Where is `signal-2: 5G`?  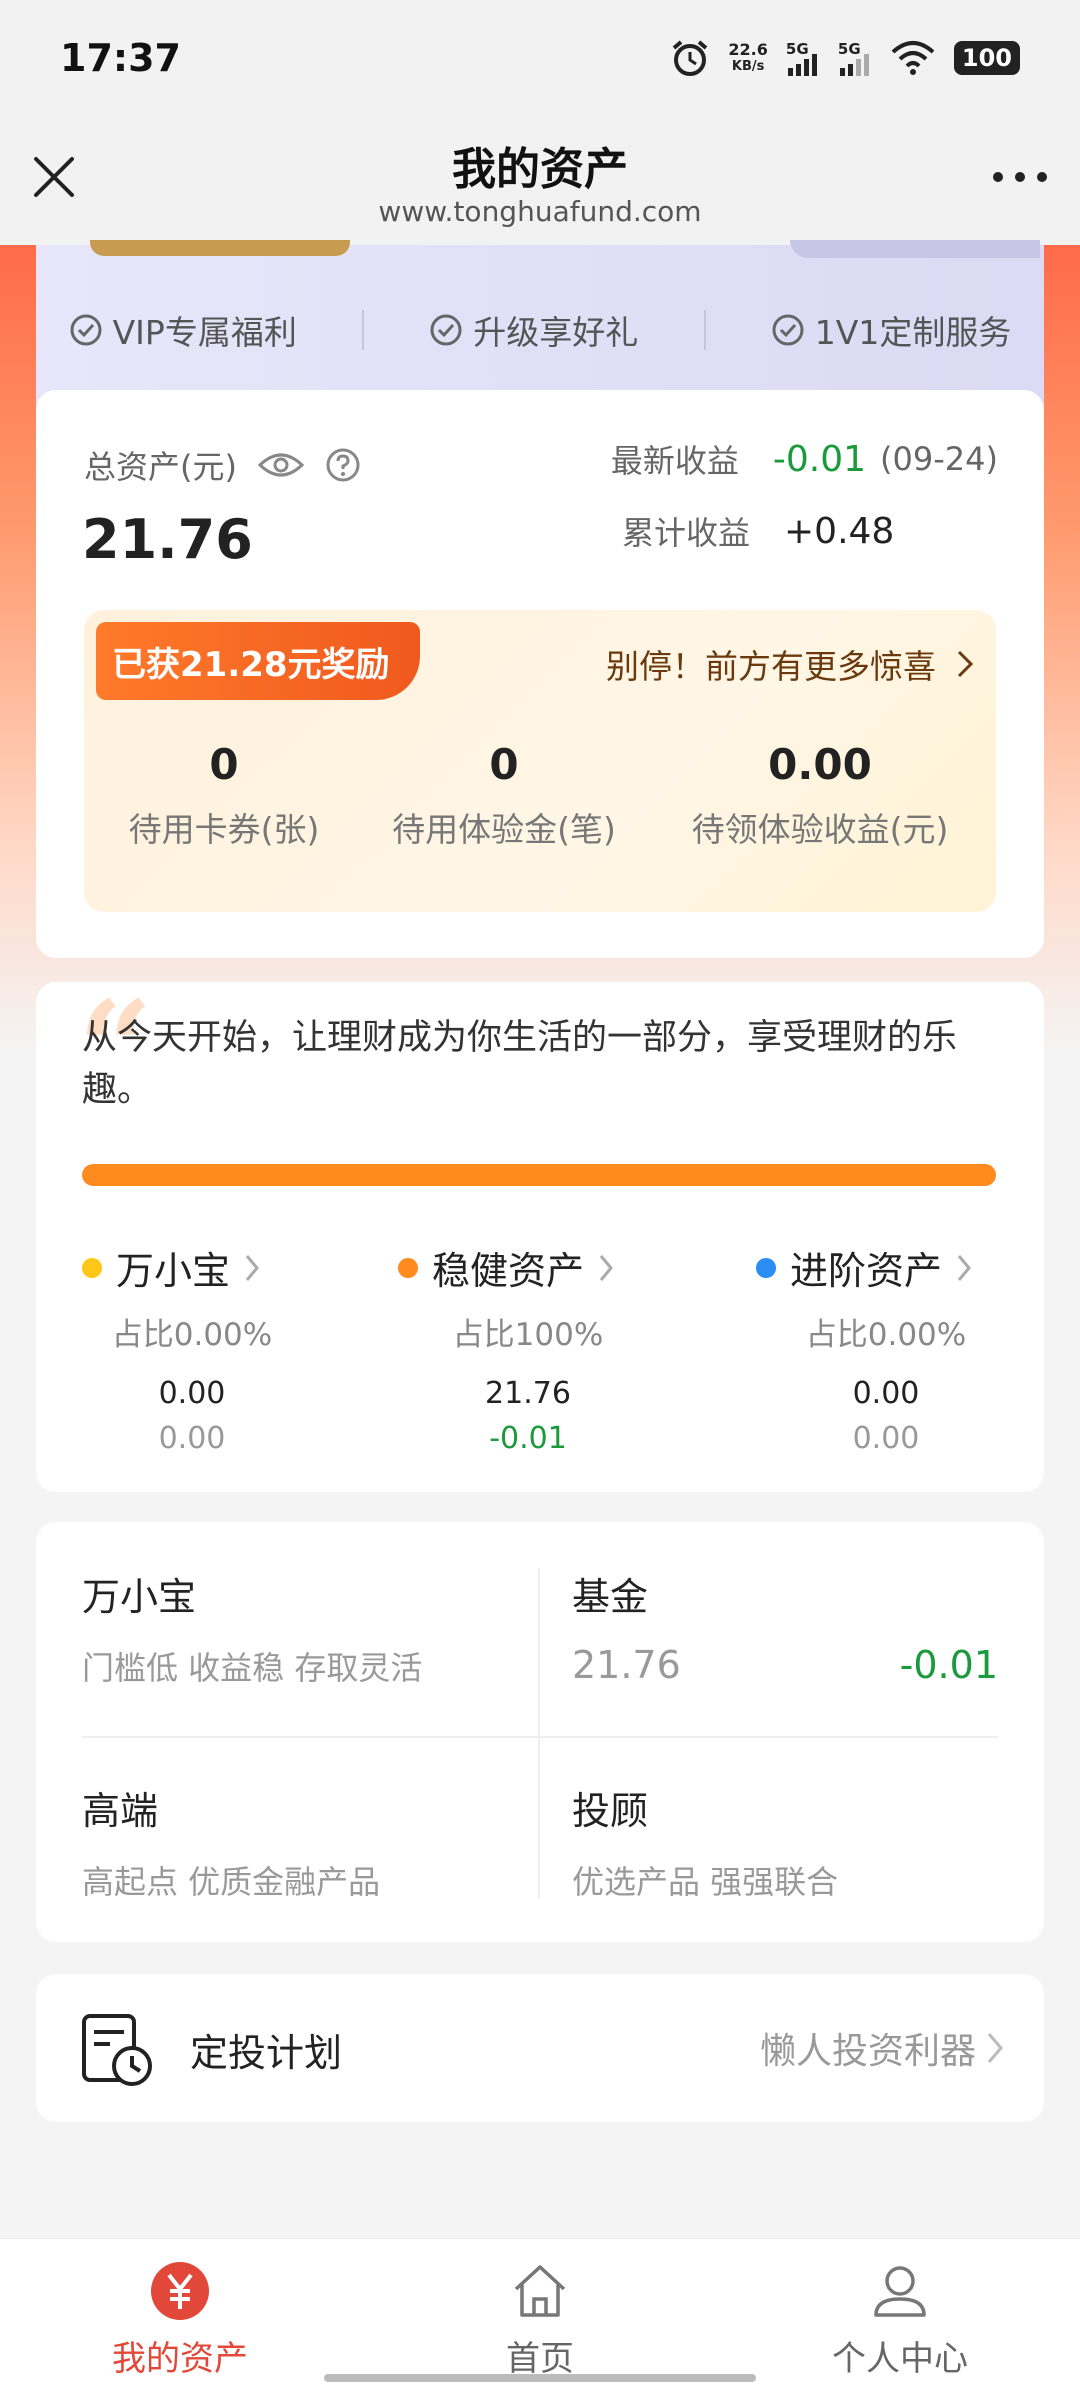 signal-2: 5G is located at coordinates (855, 58).